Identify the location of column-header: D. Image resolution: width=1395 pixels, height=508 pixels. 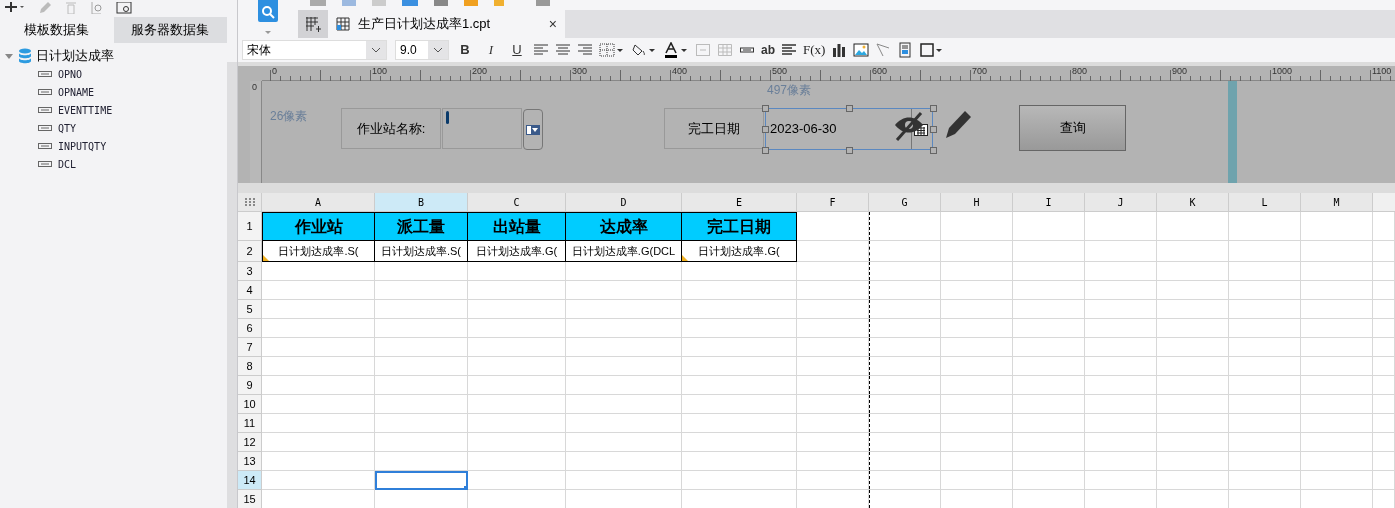
(624, 202).